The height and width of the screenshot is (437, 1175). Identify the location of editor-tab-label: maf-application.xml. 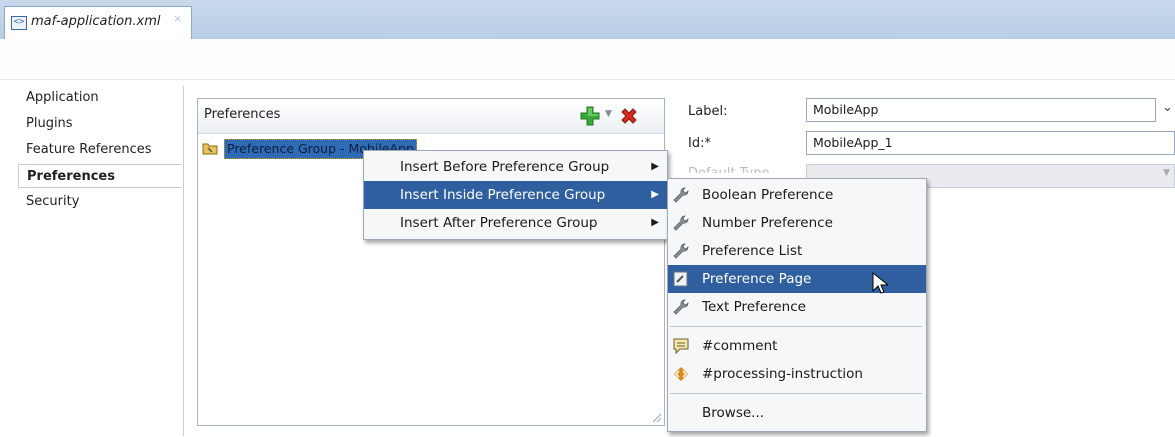
(96, 21).